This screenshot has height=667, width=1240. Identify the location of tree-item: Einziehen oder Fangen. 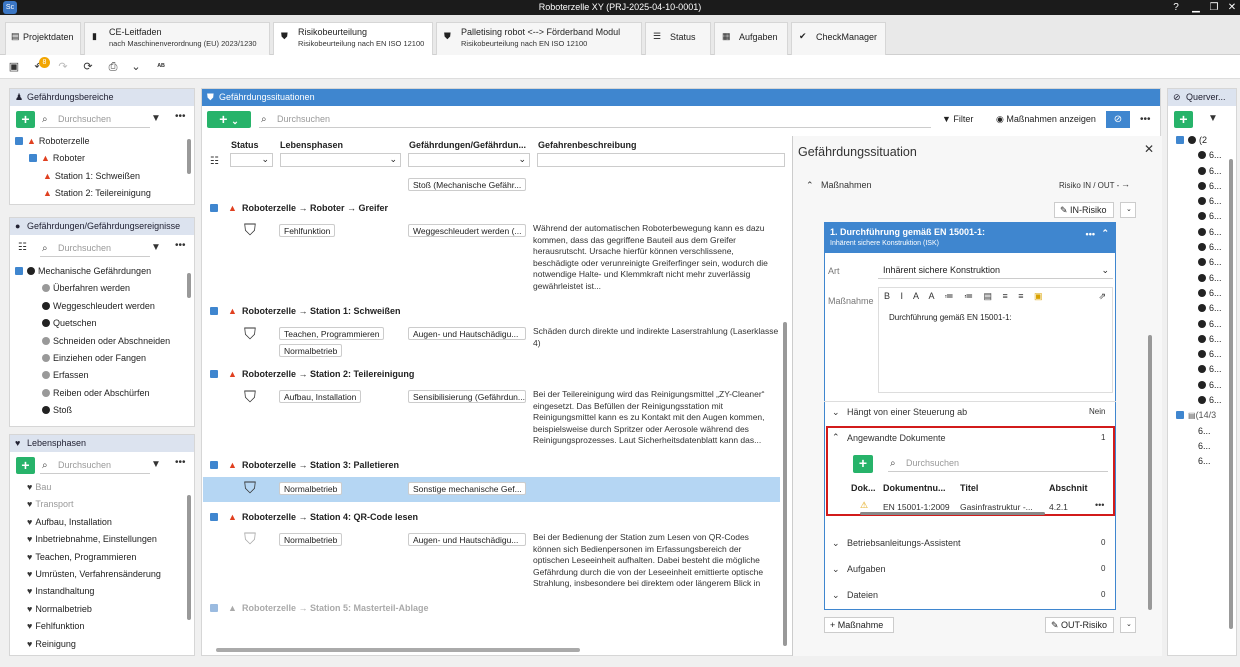
(100, 358).